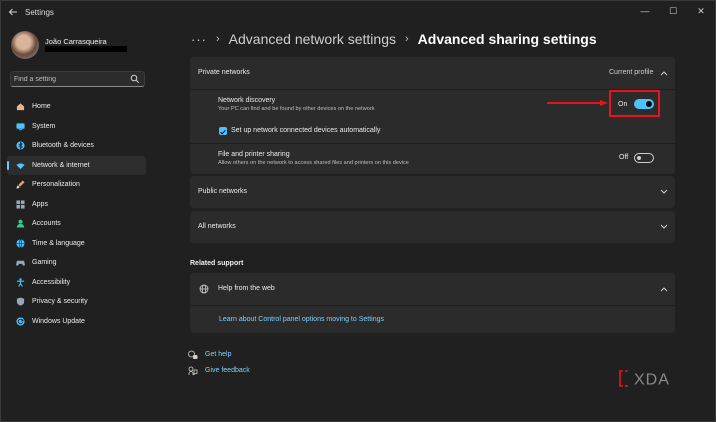  I want to click on sidebar-item-label: Home, so click(41, 107).